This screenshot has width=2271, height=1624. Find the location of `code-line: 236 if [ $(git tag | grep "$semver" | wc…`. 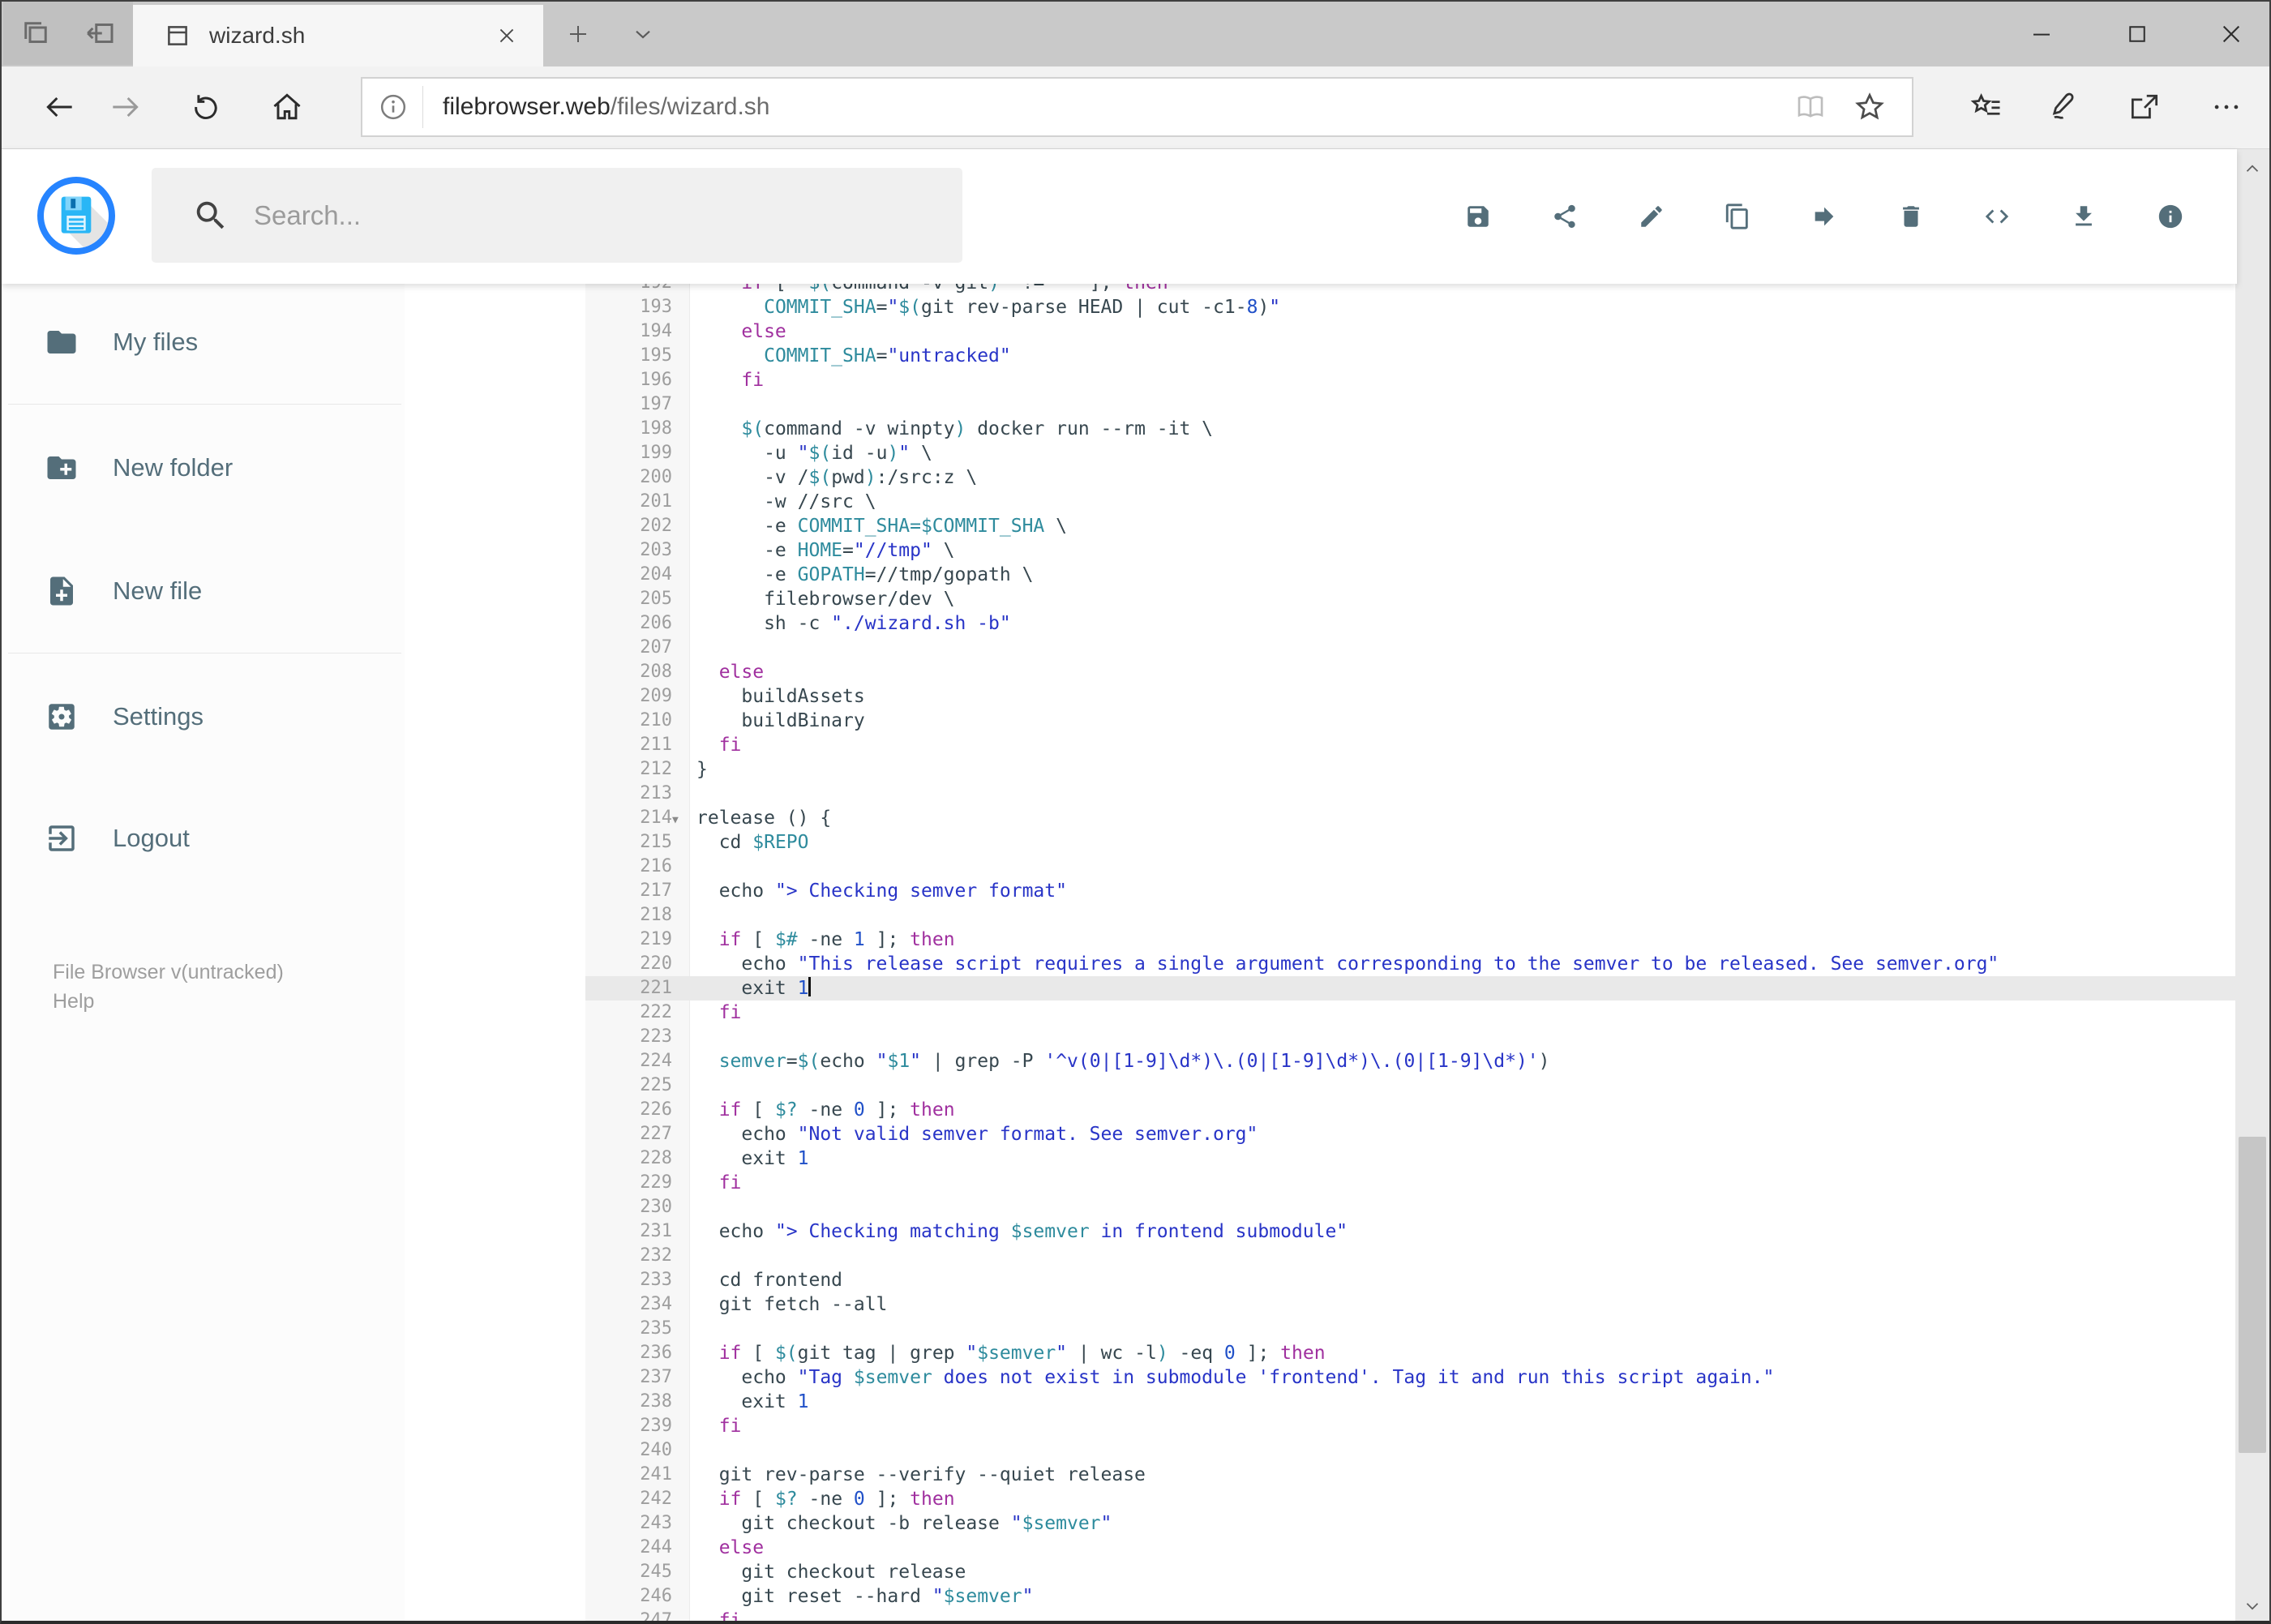

code-line: 236 if [ $(git tag | grep "$semver" | wc… is located at coordinates (1321, 1353).